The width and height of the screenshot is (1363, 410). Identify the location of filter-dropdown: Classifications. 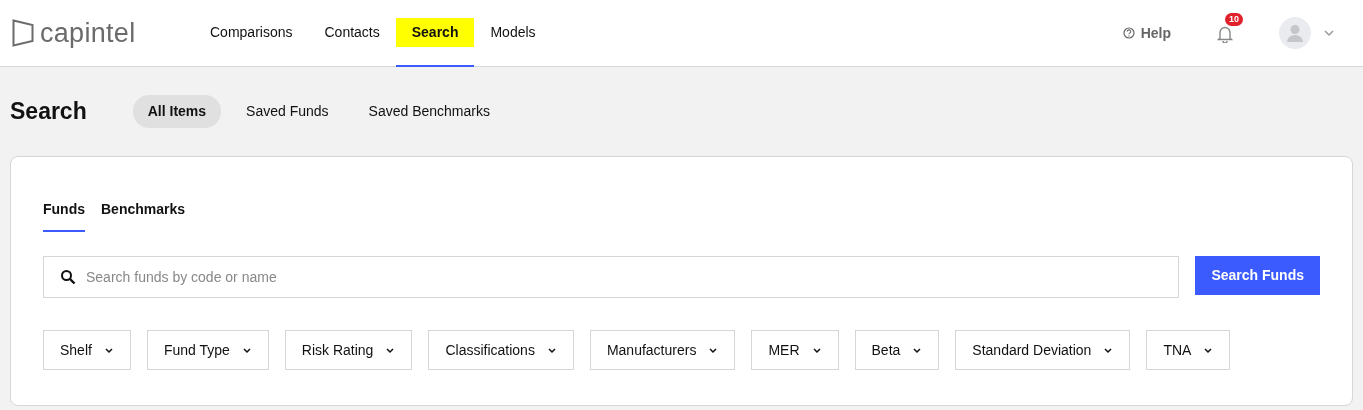
(501, 350).